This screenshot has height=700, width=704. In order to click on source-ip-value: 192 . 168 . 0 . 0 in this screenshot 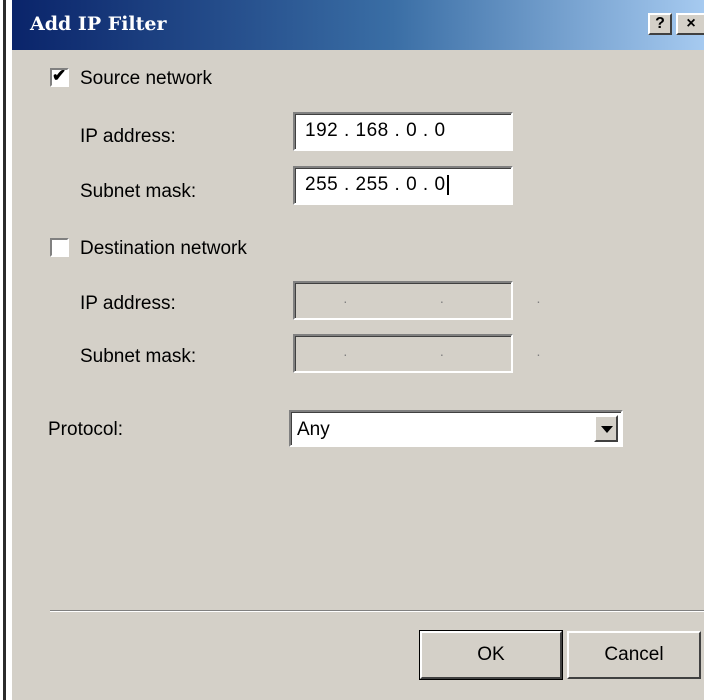, I will do `click(375, 130)`.